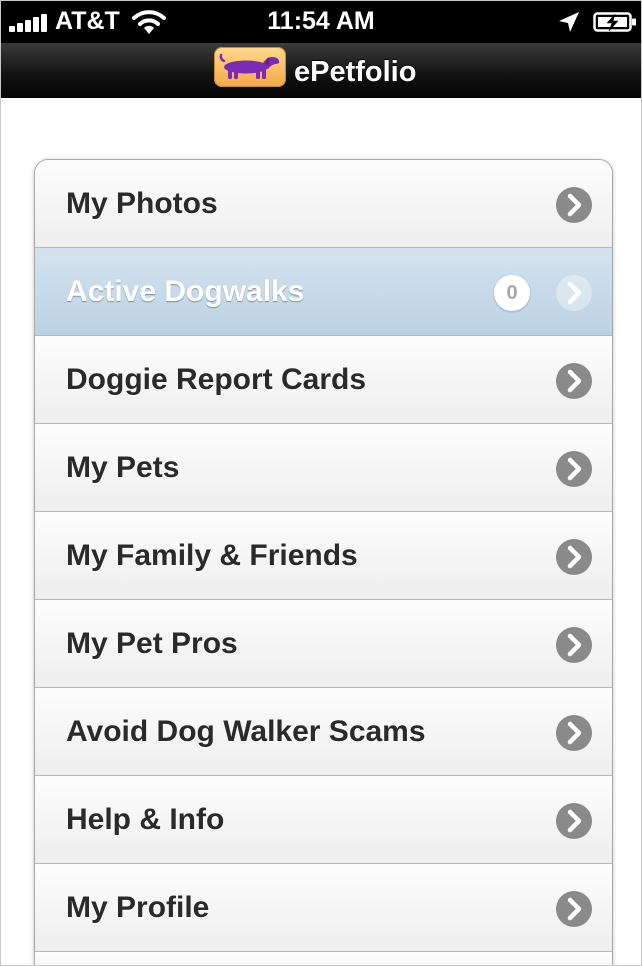  What do you see at coordinates (250, 67) in the screenshot?
I see `dachshund-logo-icon` at bounding box center [250, 67].